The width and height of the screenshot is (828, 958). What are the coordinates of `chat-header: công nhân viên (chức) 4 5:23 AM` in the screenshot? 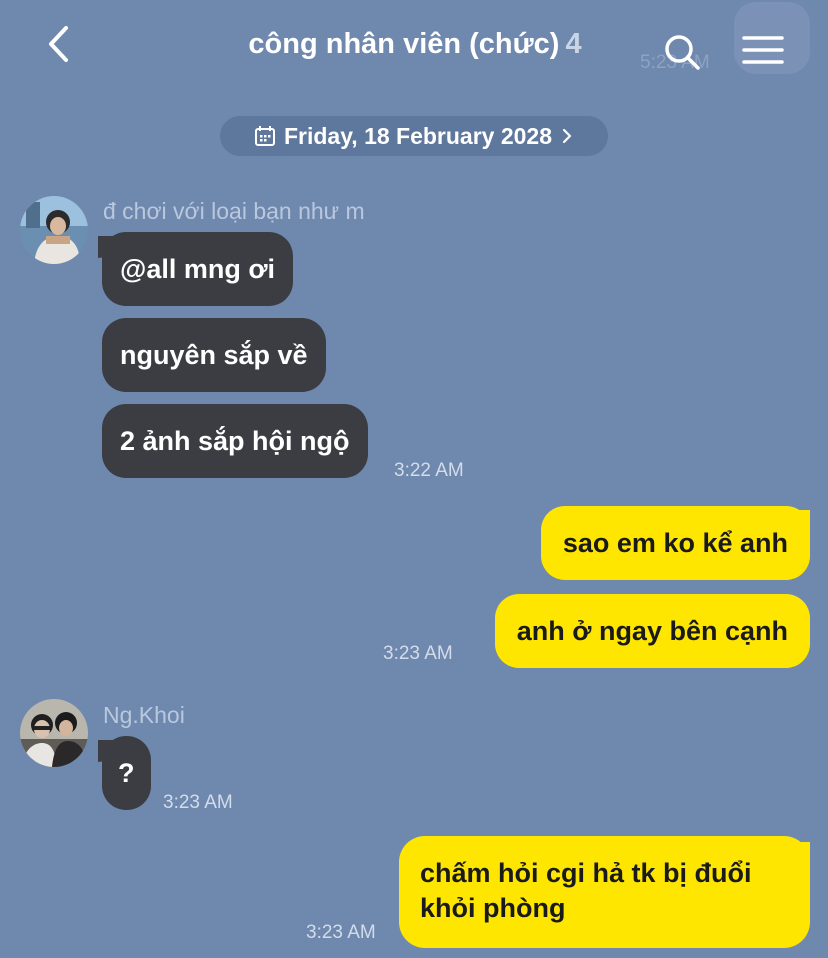 It's located at (414, 50).